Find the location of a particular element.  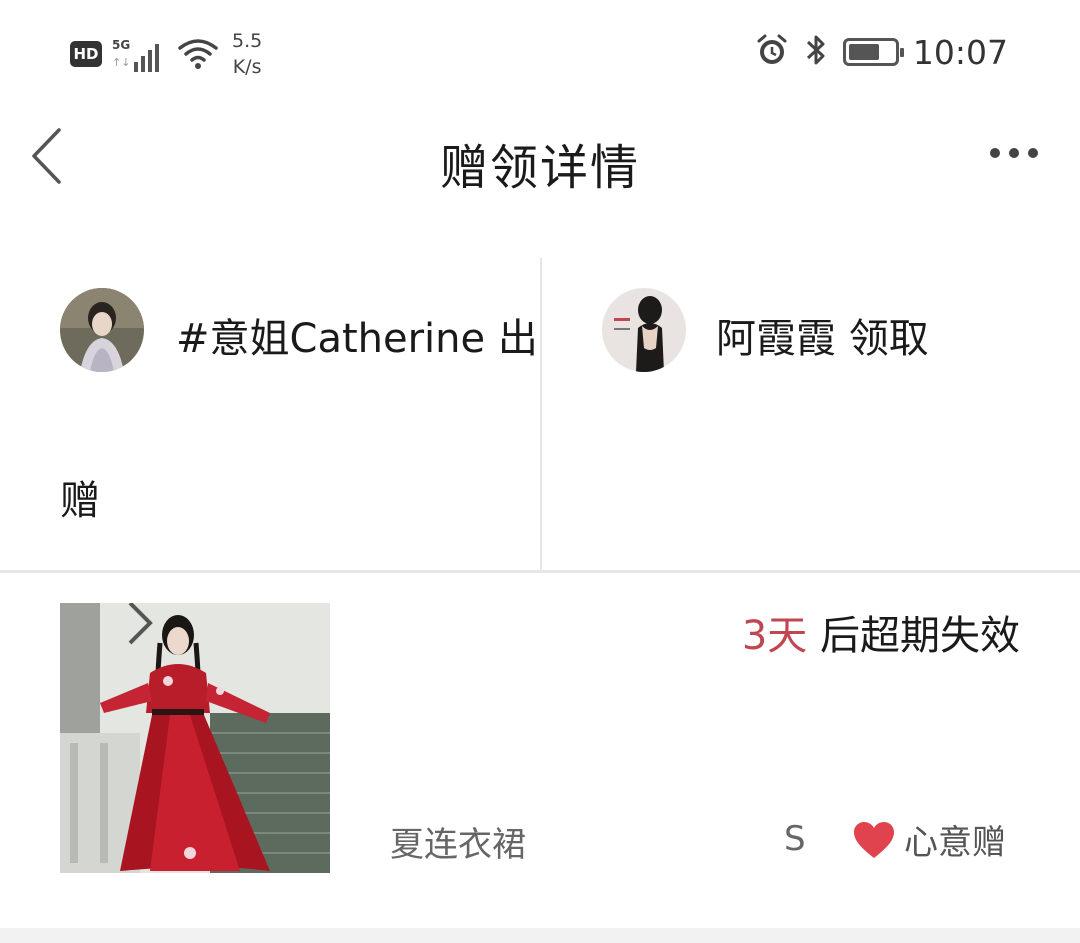

battery-fill is located at coordinates (863, 52).